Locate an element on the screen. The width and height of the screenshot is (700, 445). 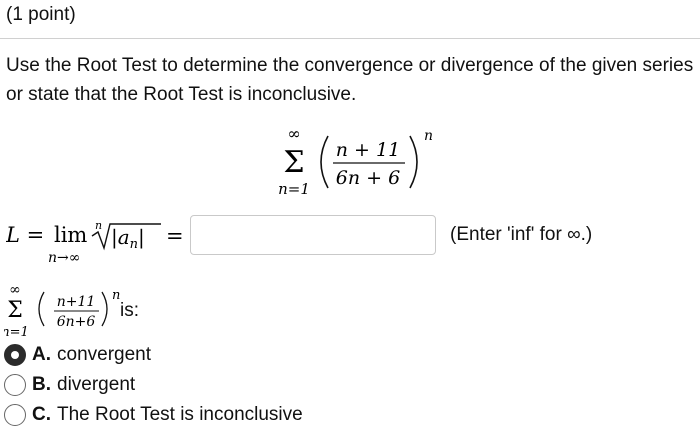
limit-expression: L = lim n→∞ n |an| = is located at coordinates (95, 242).